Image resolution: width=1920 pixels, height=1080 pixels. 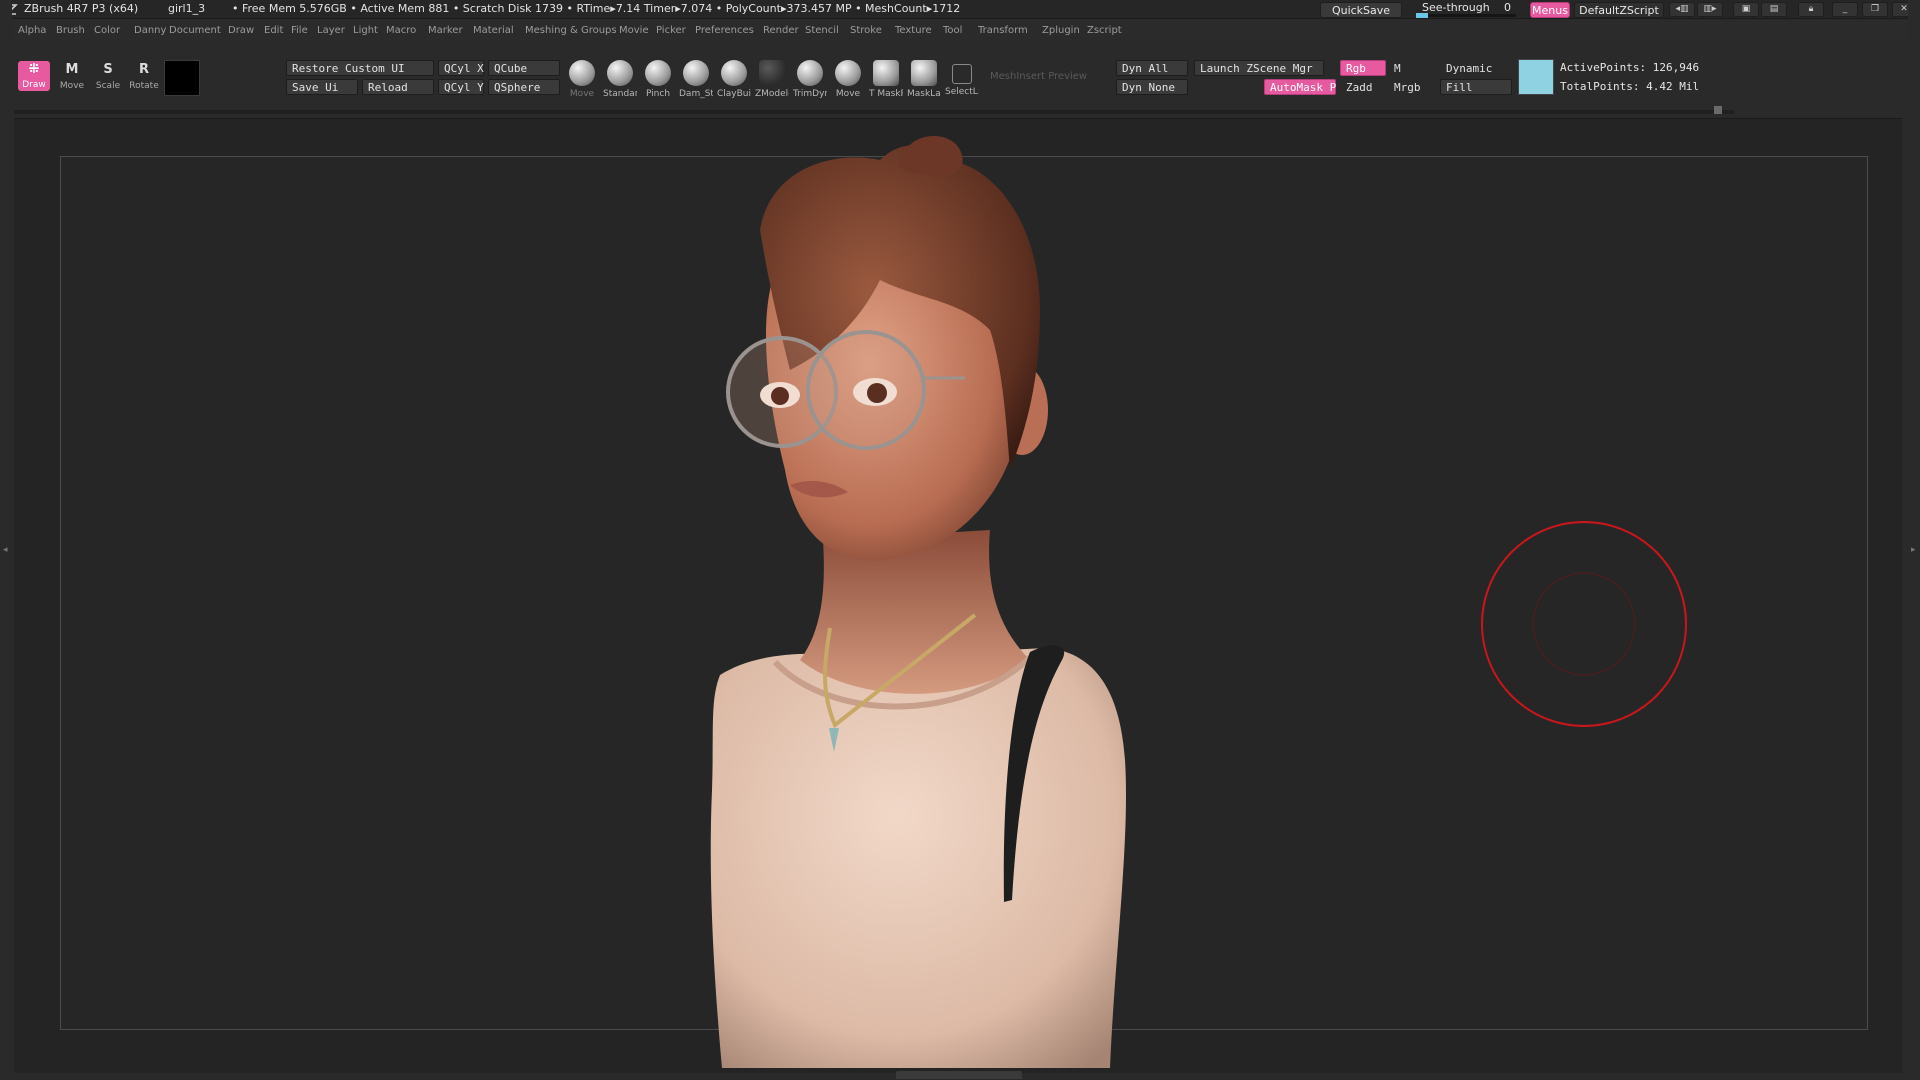 I want to click on menus-button: Menus, so click(x=1550, y=10).